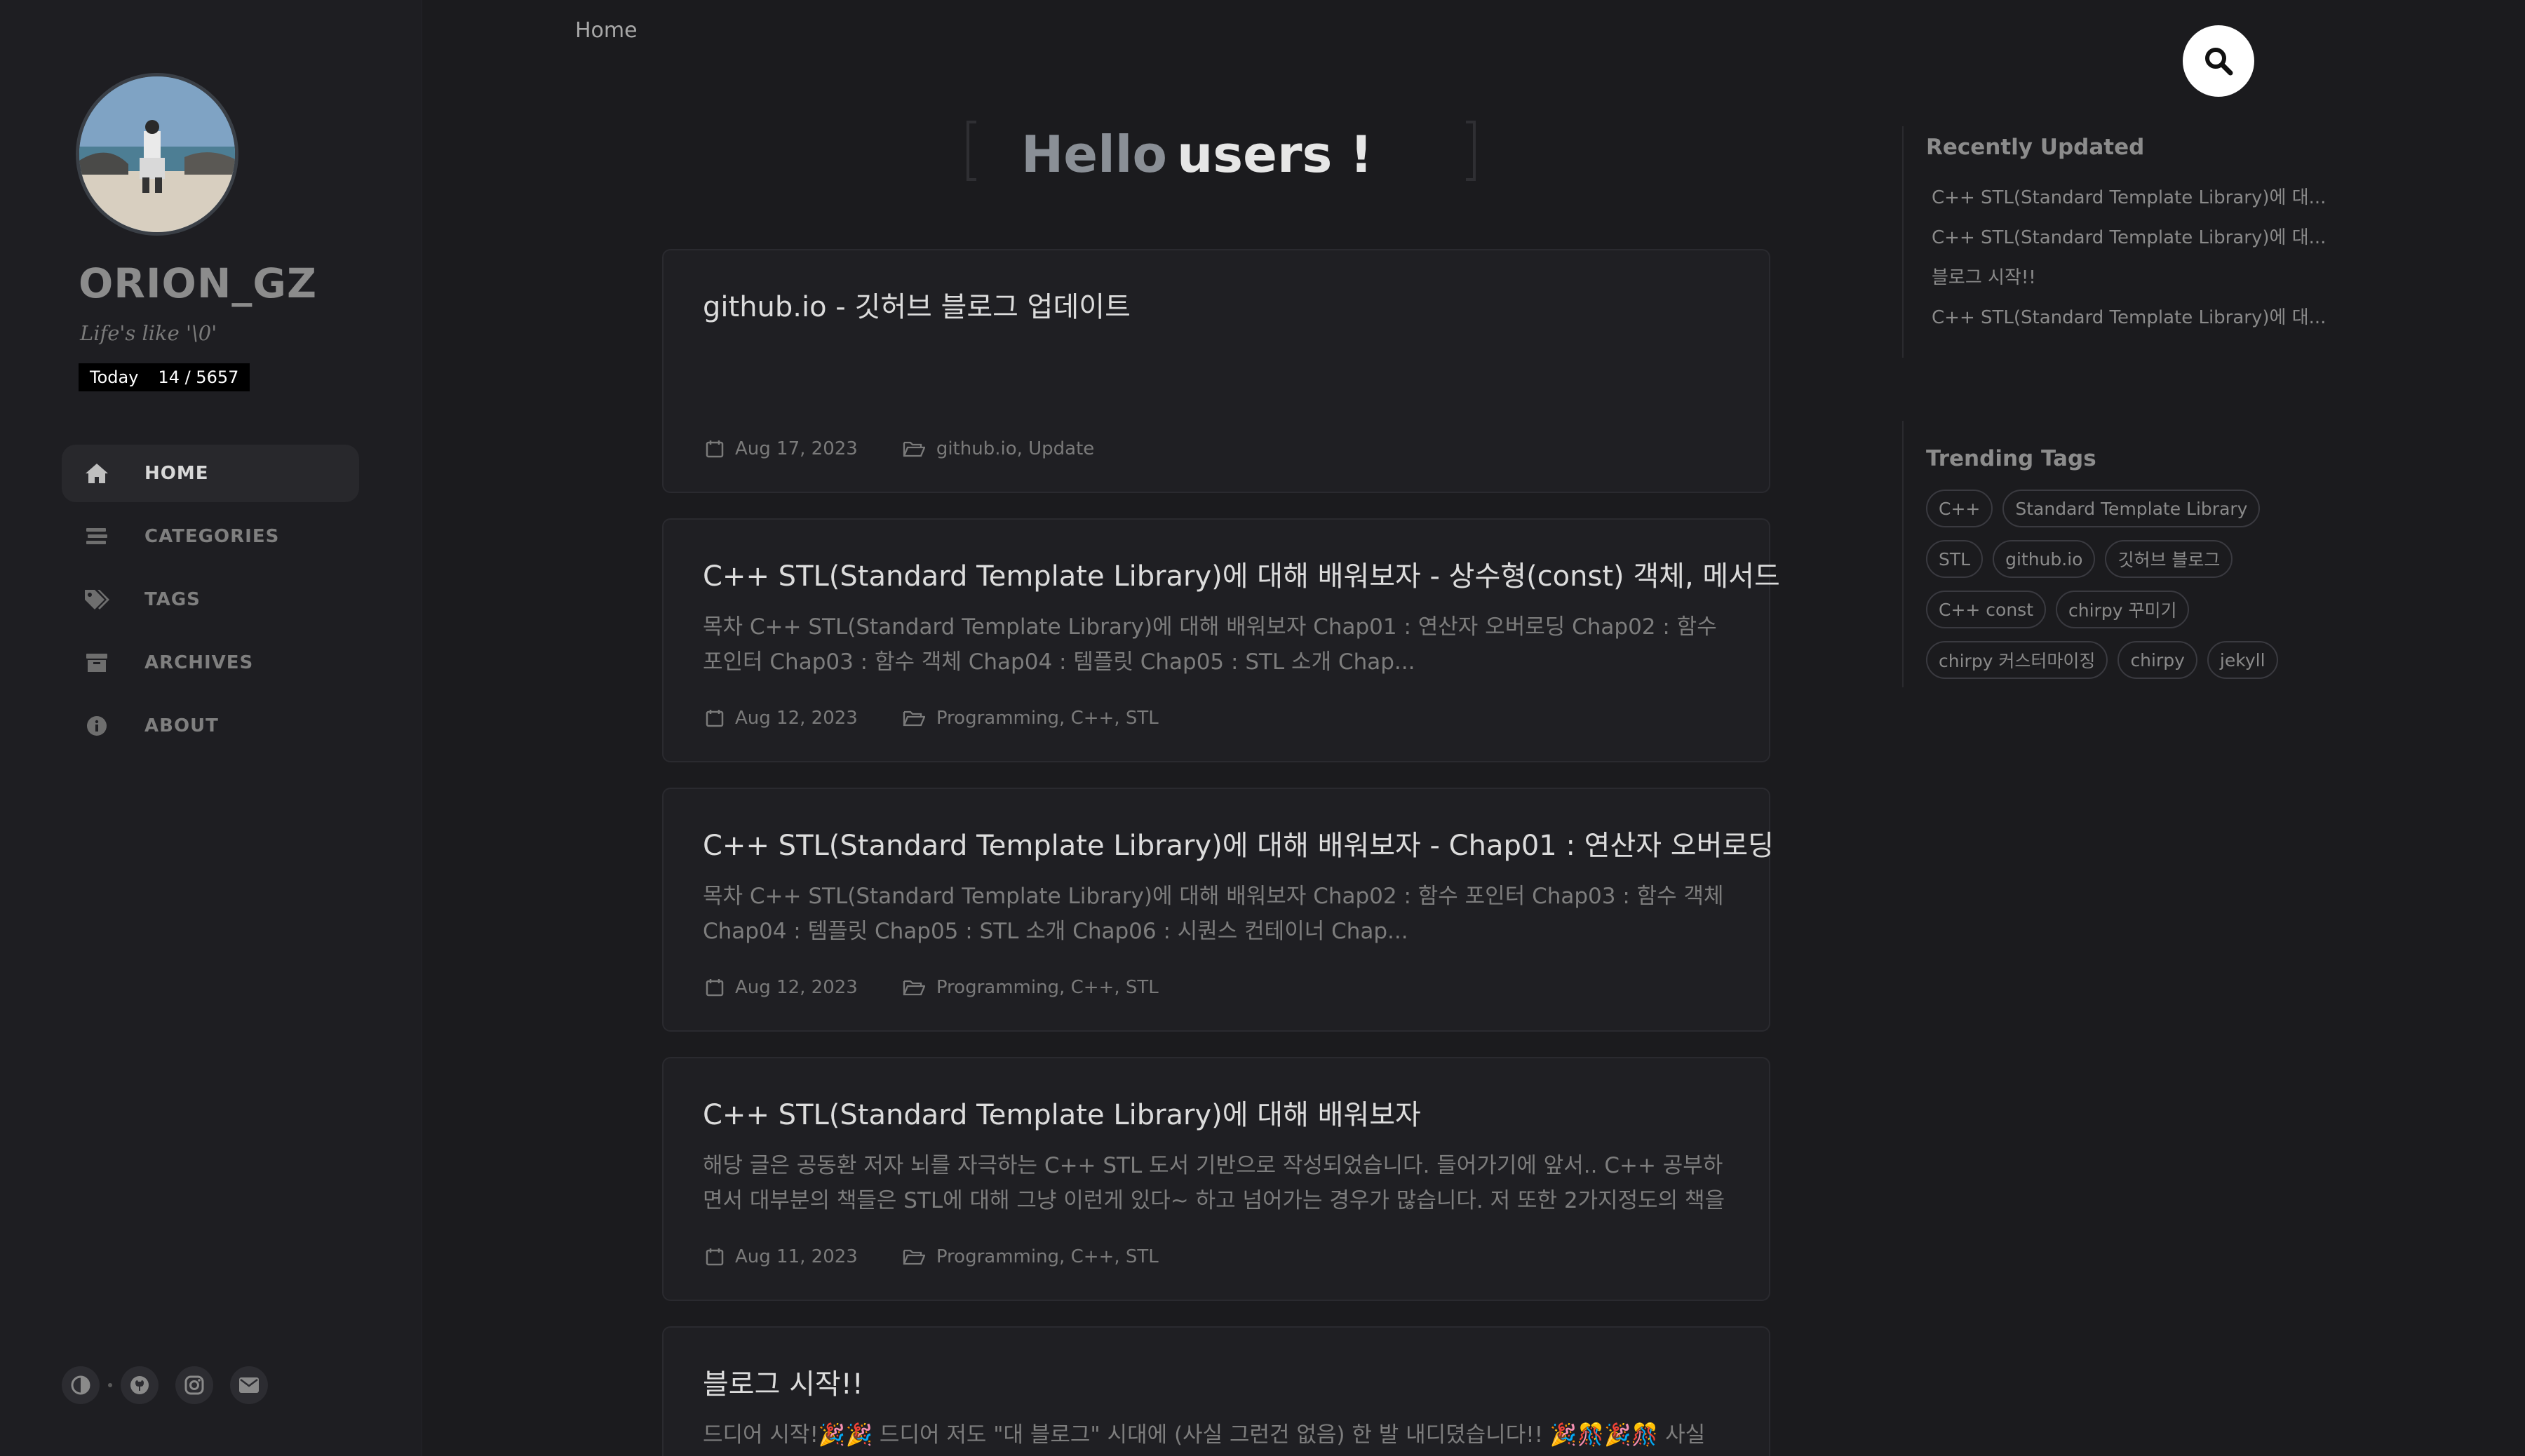 The height and width of the screenshot is (1456, 2525). I want to click on tag-link: chirpy 커스터마이징, so click(2017, 660).